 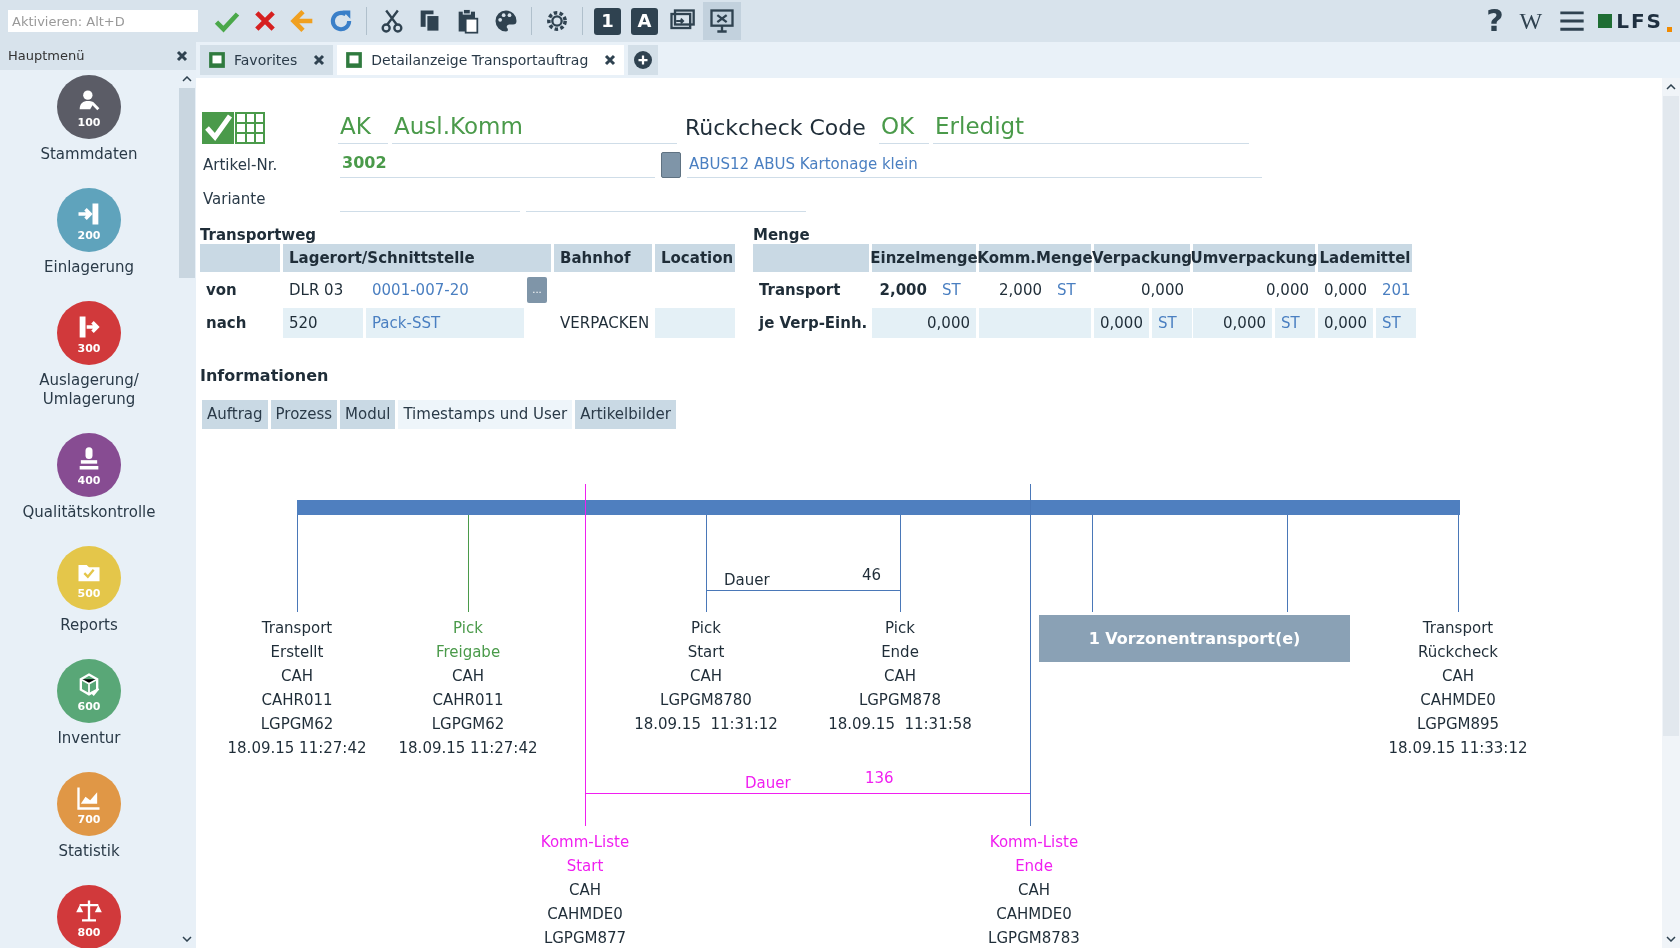 I want to click on event-detail: LGPGM877, so click(x=585, y=938).